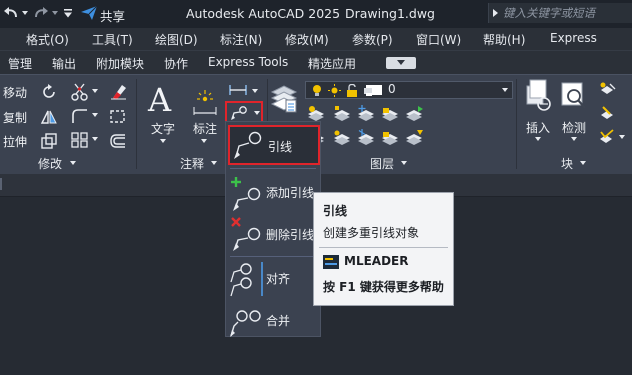 This screenshot has width=632, height=375. What do you see at coordinates (163, 141) in the screenshot?
I see `text-dropdown-icon` at bounding box center [163, 141].